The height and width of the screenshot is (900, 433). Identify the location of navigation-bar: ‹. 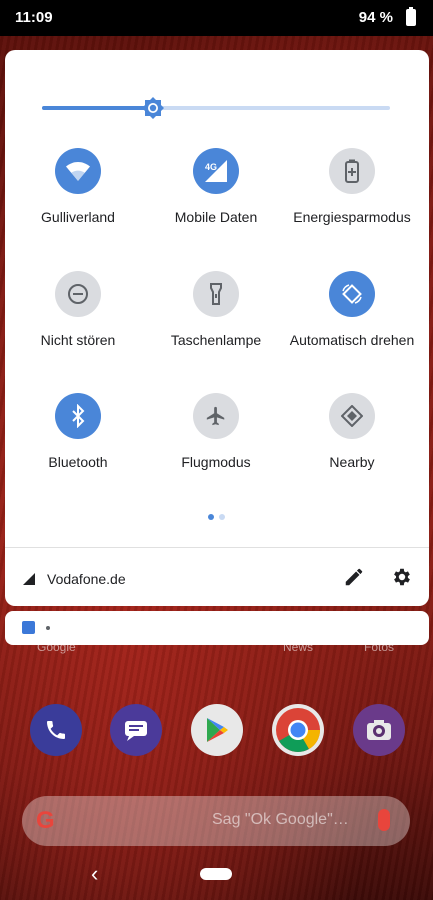
(216, 877).